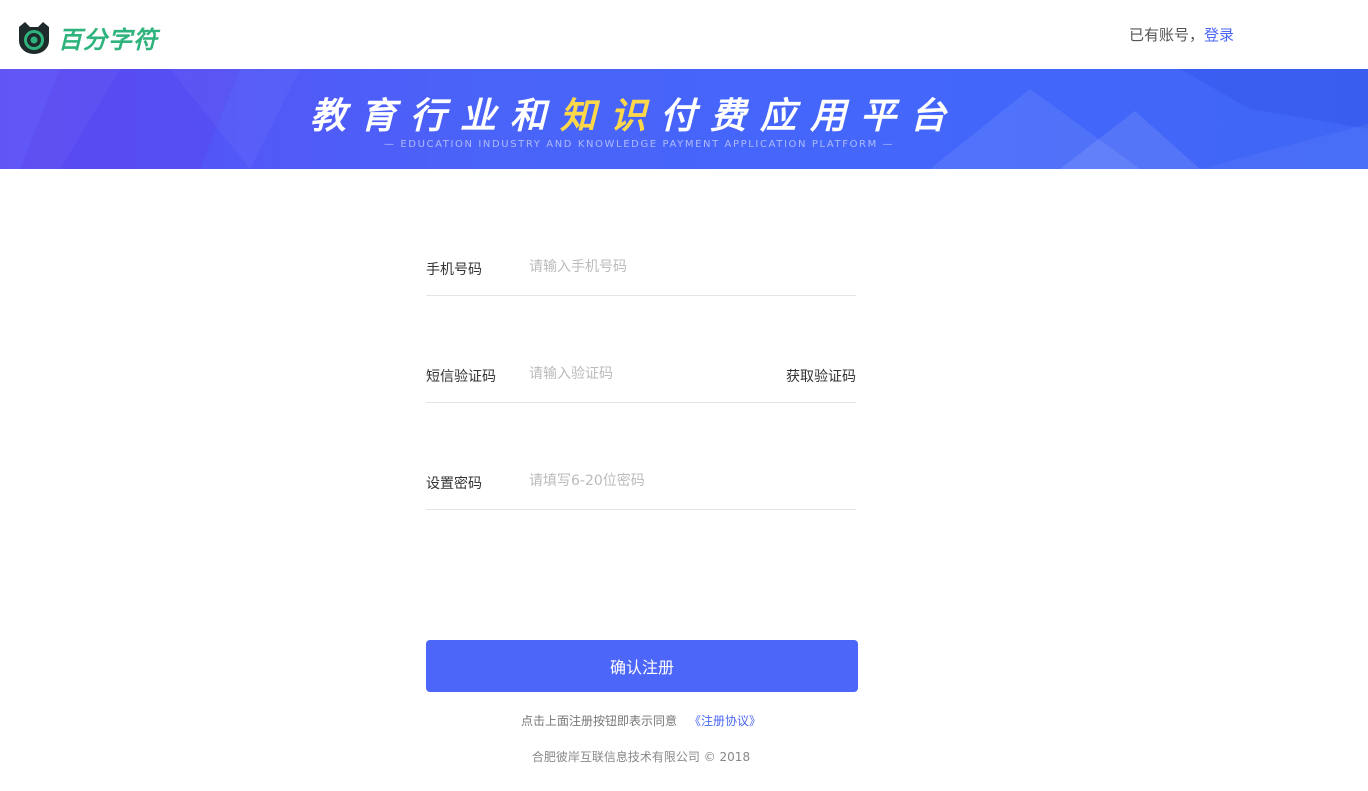  Describe the element at coordinates (610, 116) in the screenshot. I see `banner-title-highlight: 知识` at that location.